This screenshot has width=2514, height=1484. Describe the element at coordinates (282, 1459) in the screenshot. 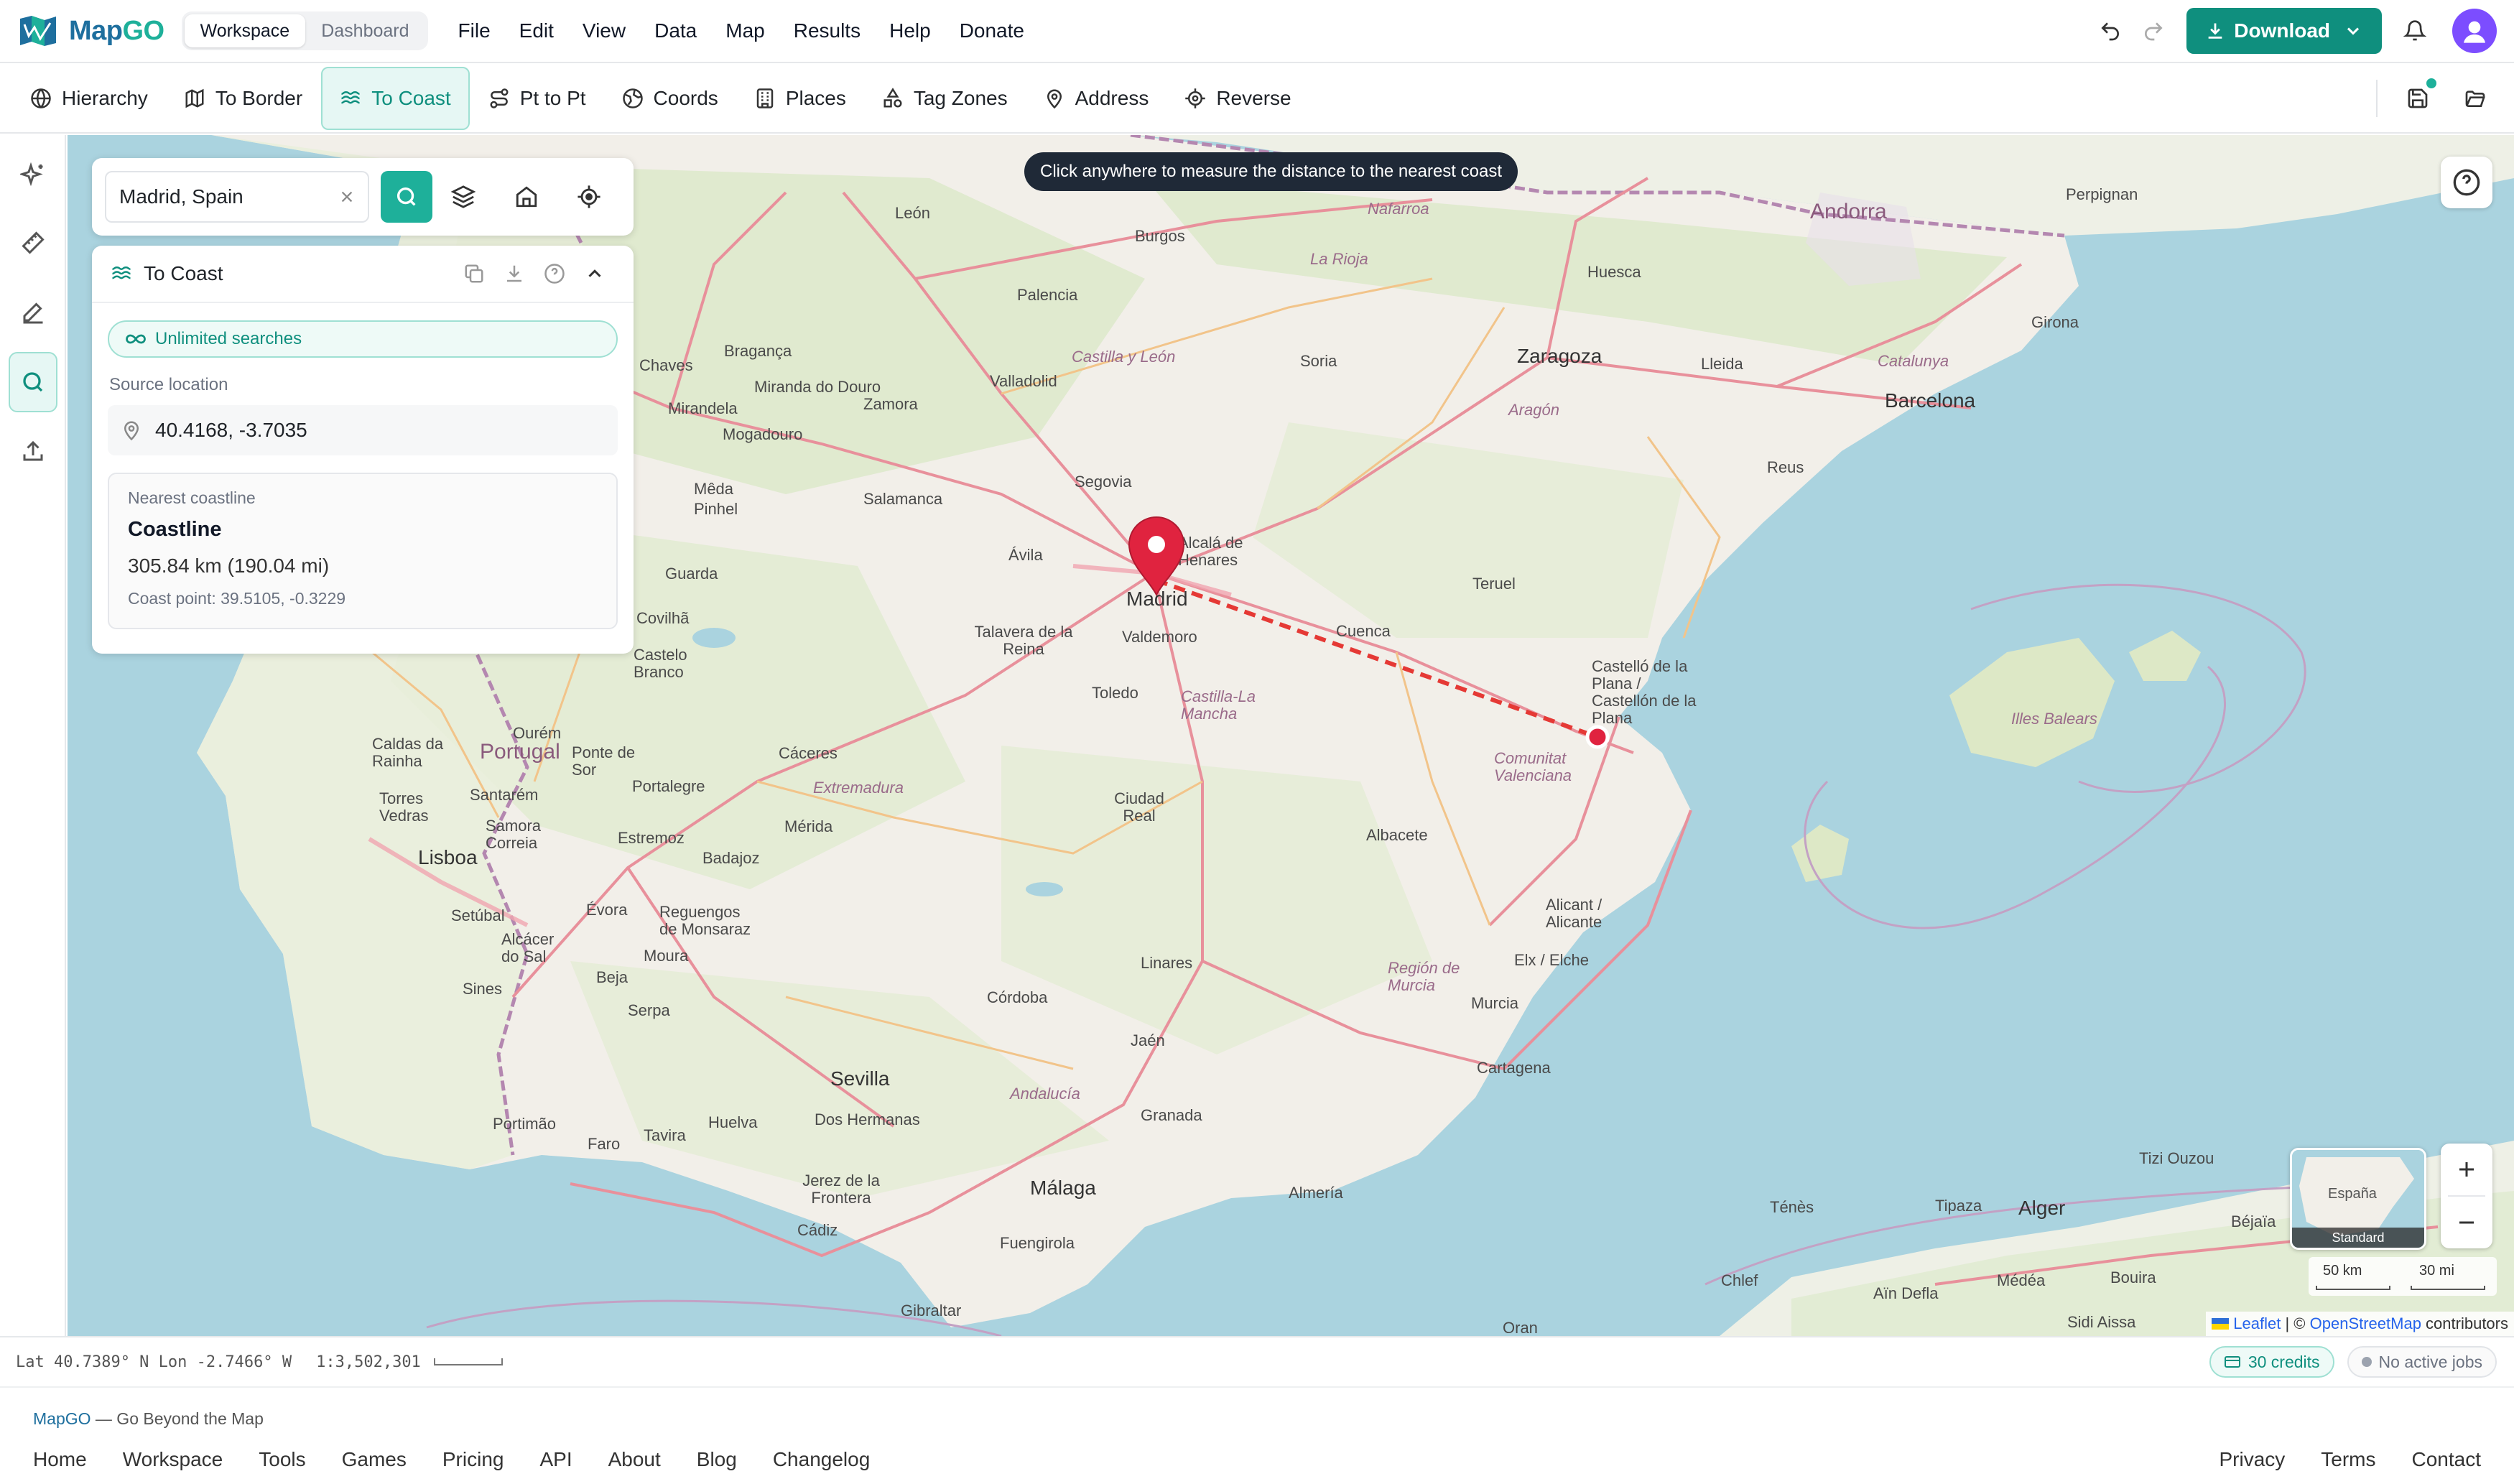

I see `footer-link-tools: Tools` at that location.